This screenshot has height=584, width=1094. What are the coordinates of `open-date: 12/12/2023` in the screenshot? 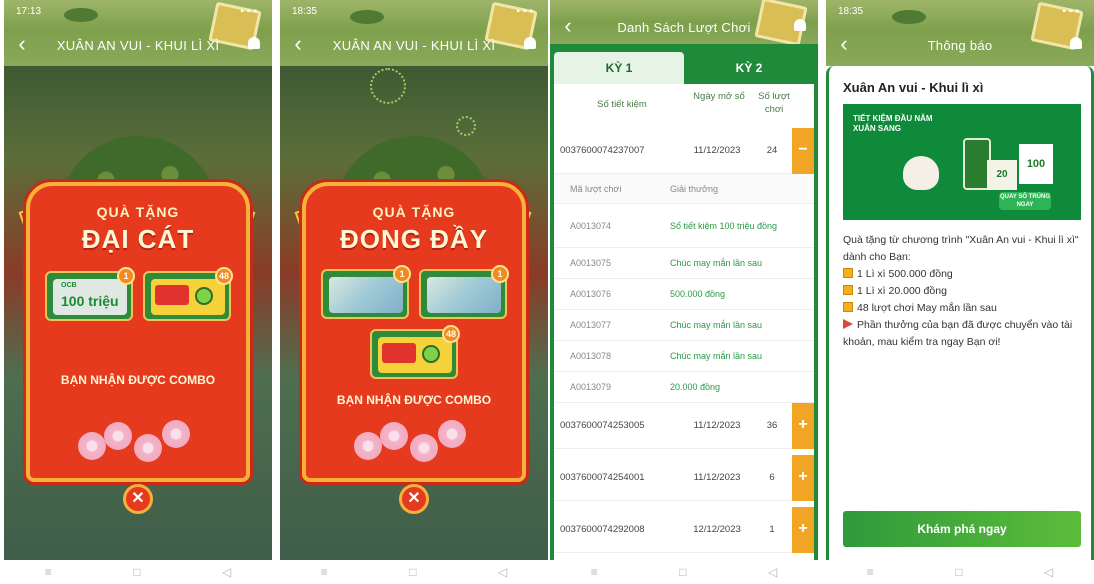 It's located at (717, 529).